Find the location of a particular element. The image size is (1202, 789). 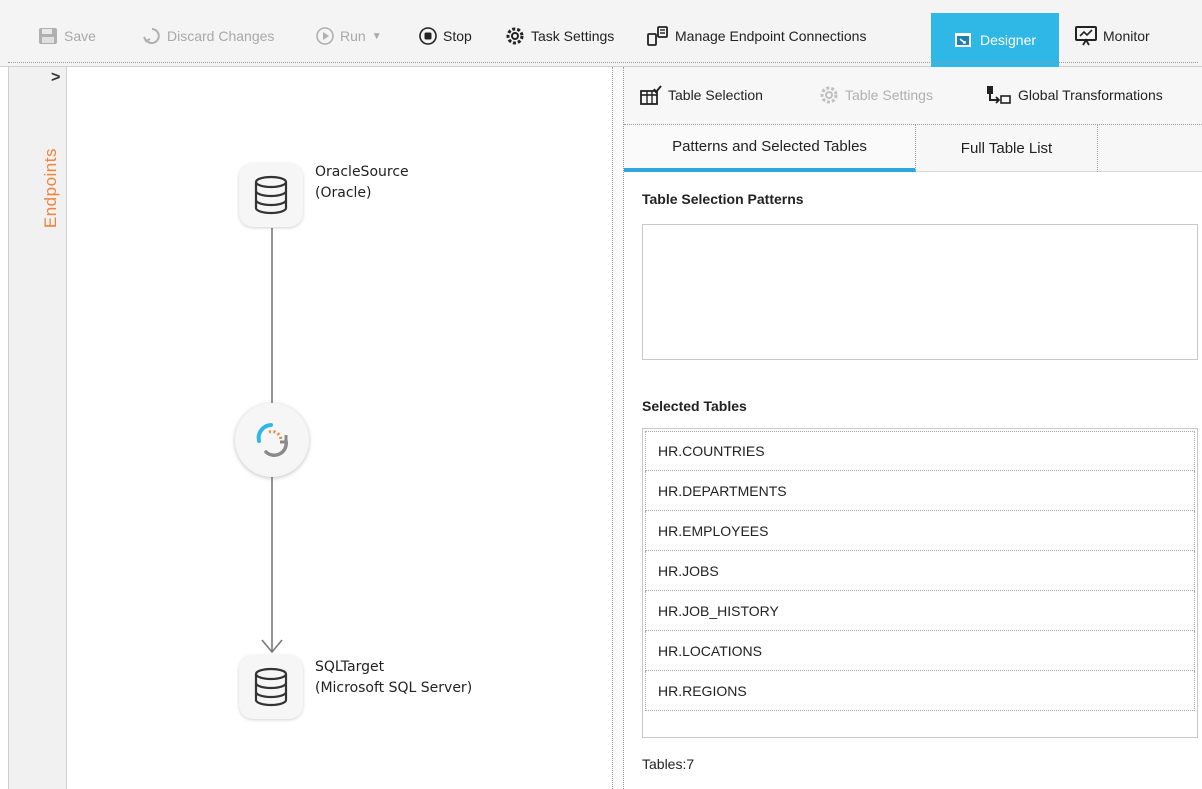

tab-patterns-and-selected-tables: Patterns and Selected Tables is located at coordinates (770, 148).